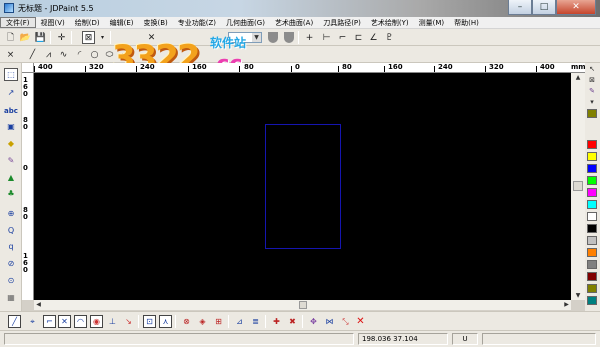  Describe the element at coordinates (592, 228) in the screenshot. I see `color-swatch-black` at that location.